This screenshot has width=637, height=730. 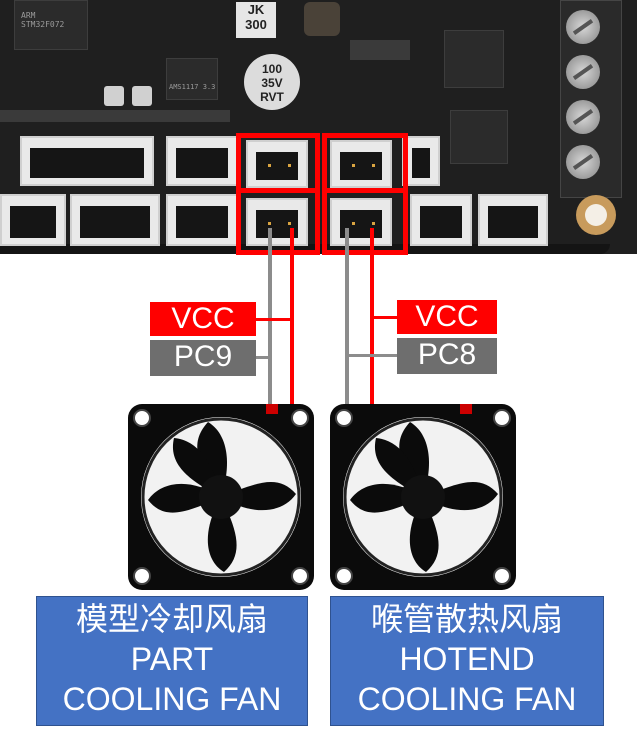 I want to click on cap-marking-2: 35V, so click(x=272, y=83).